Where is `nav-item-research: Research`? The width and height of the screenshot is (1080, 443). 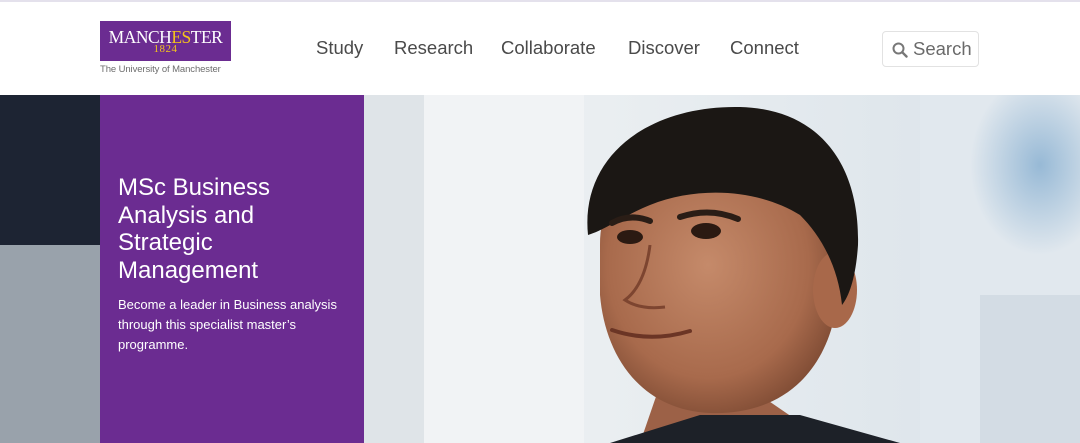
nav-item-research: Research is located at coordinates (433, 48).